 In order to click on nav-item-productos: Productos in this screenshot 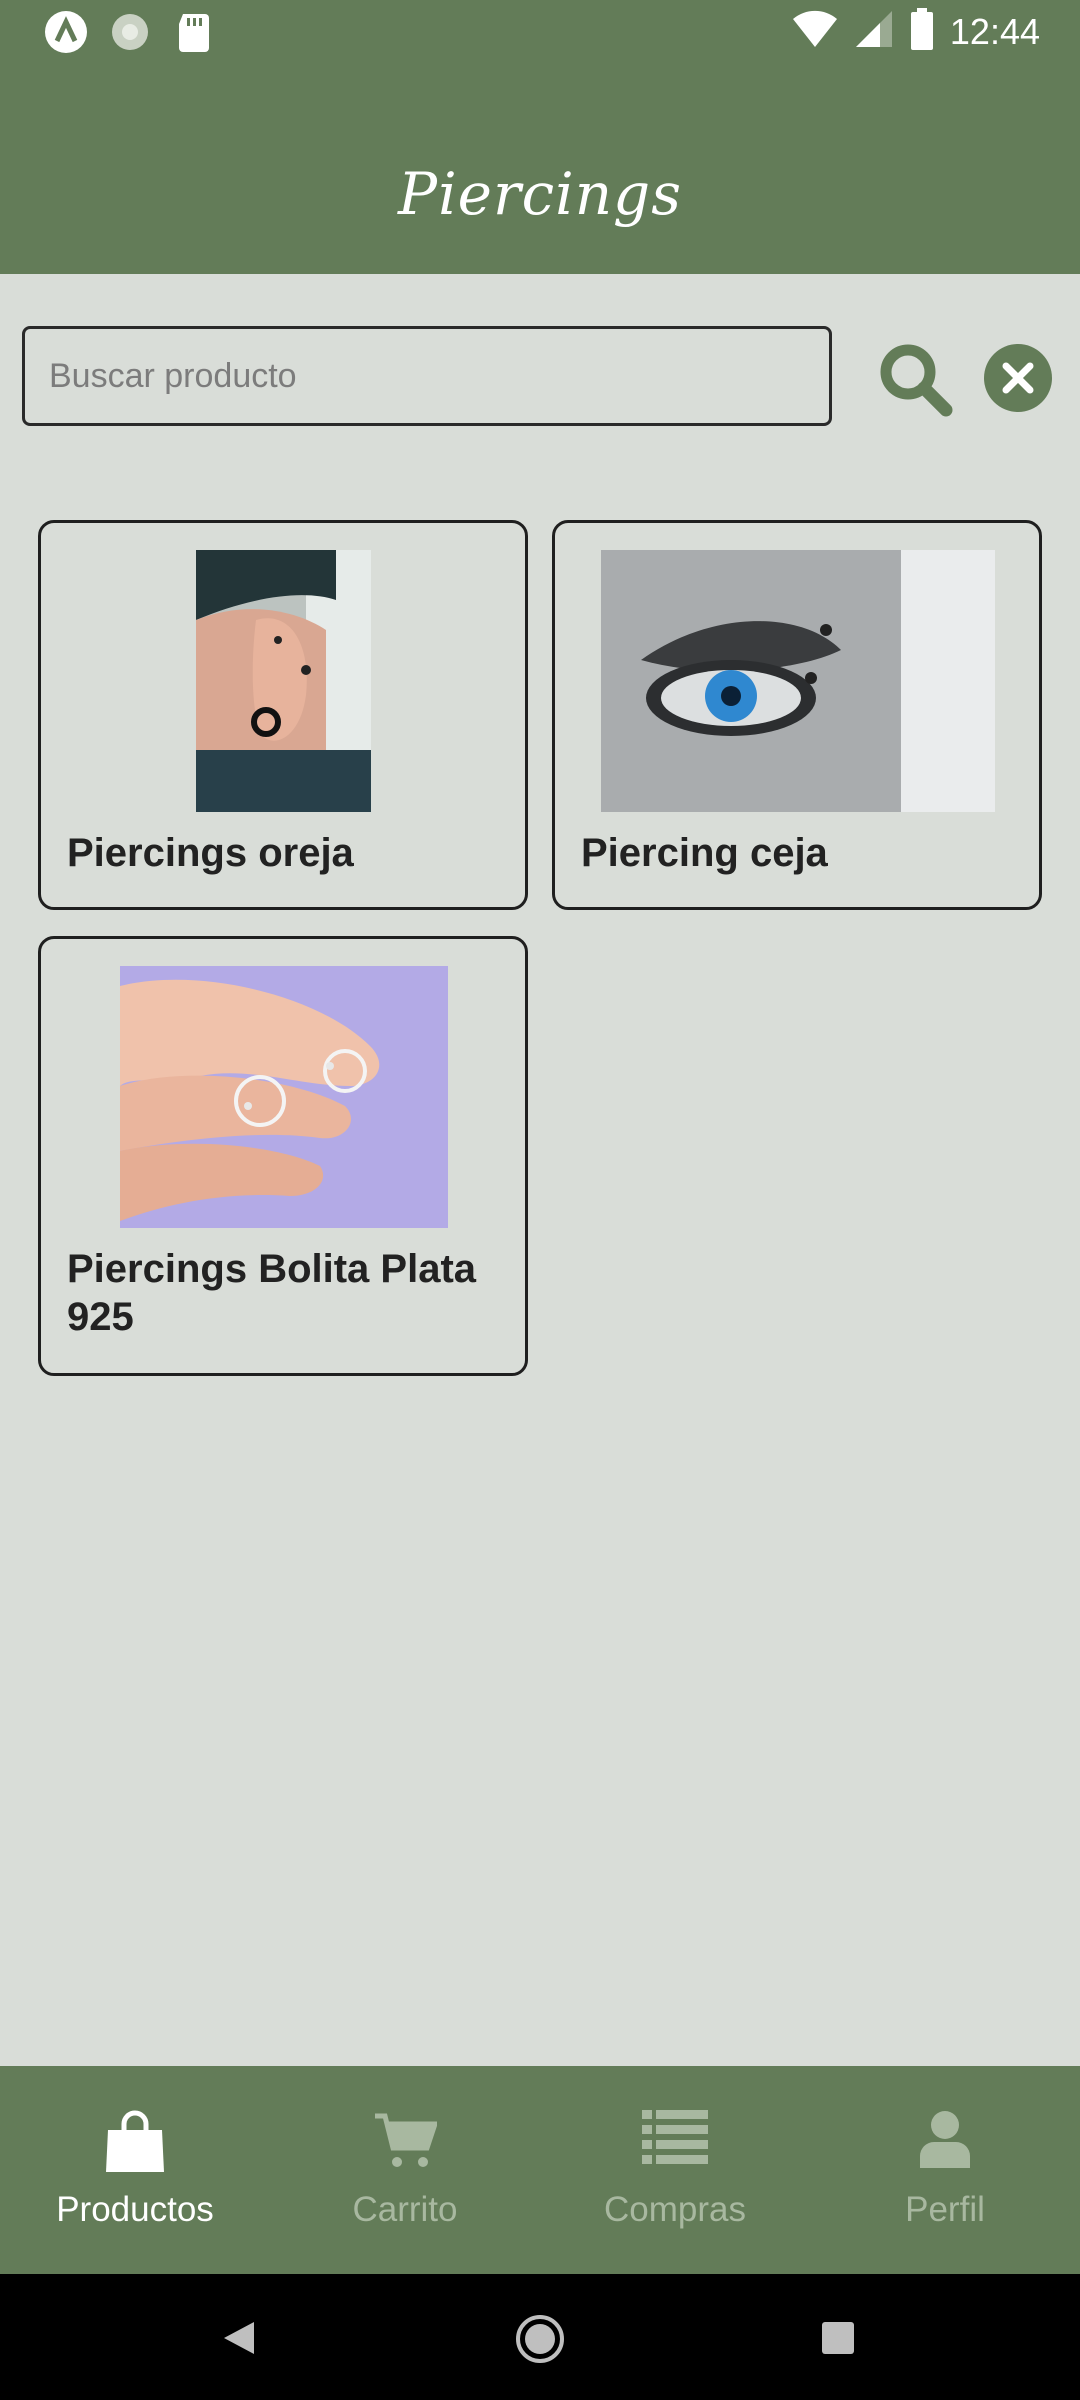, I will do `click(135, 2170)`.